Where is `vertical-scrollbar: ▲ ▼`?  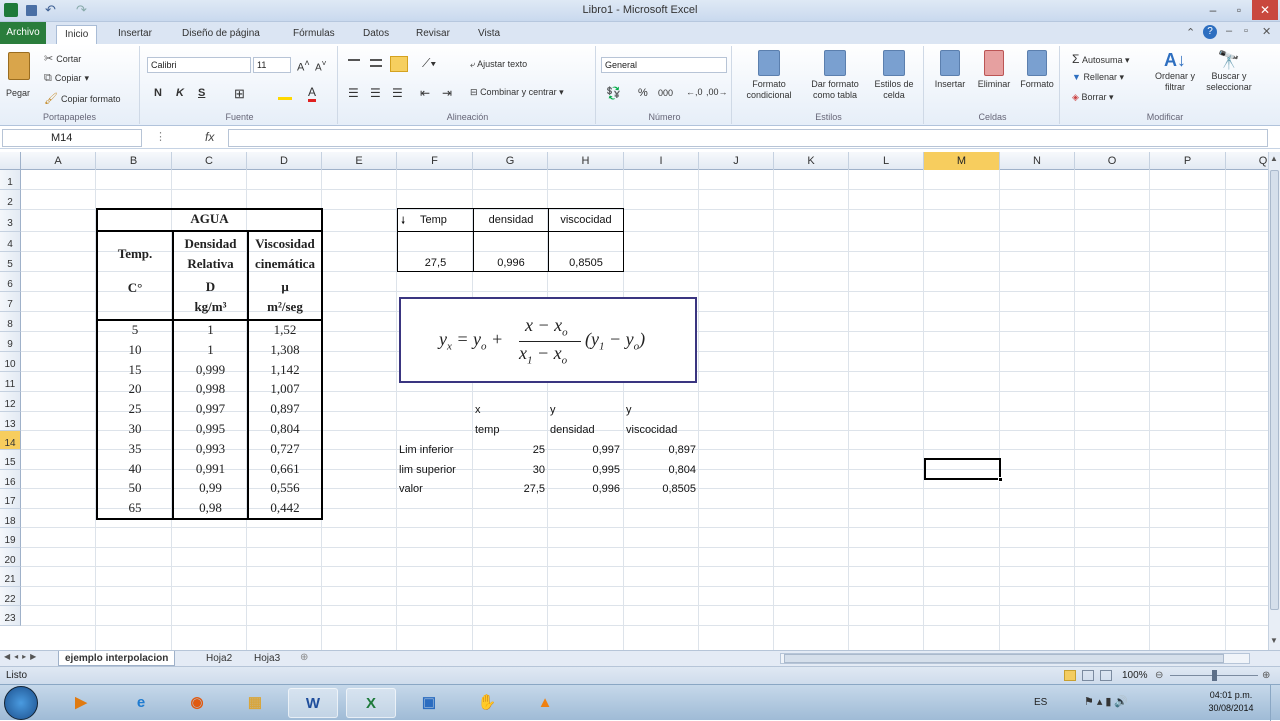 vertical-scrollbar: ▲ ▼ is located at coordinates (1274, 401).